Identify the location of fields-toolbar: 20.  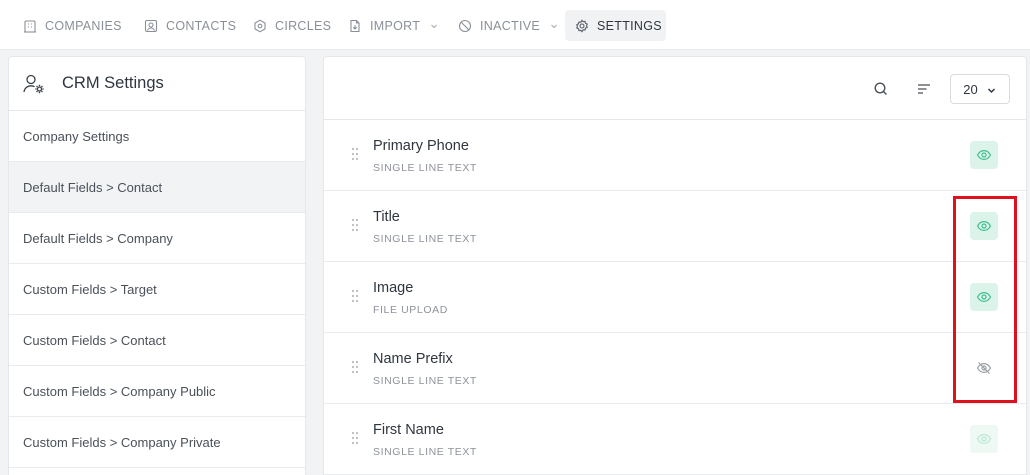
(675, 88).